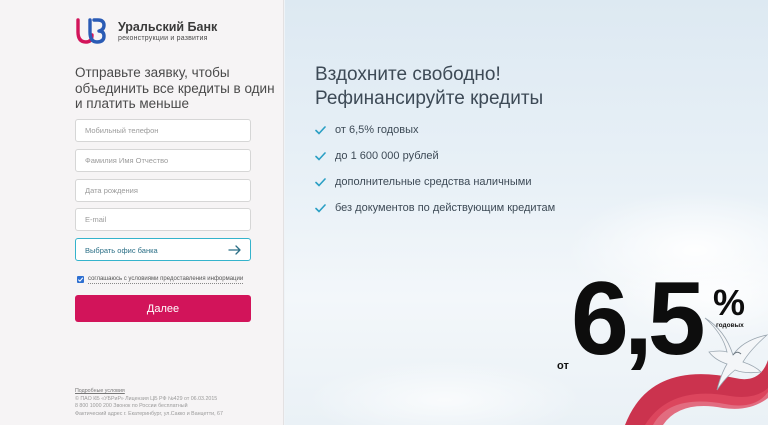  I want to click on ubrr-logo-icon, so click(91, 31).